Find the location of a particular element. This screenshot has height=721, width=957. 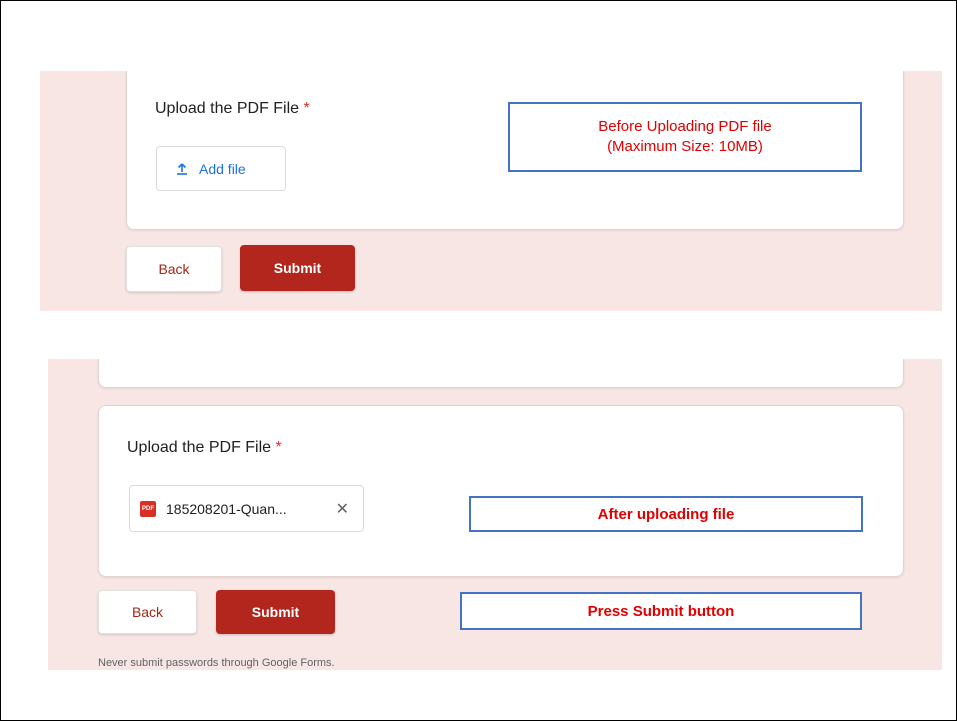

add-file-button: Add file is located at coordinates (221, 168).